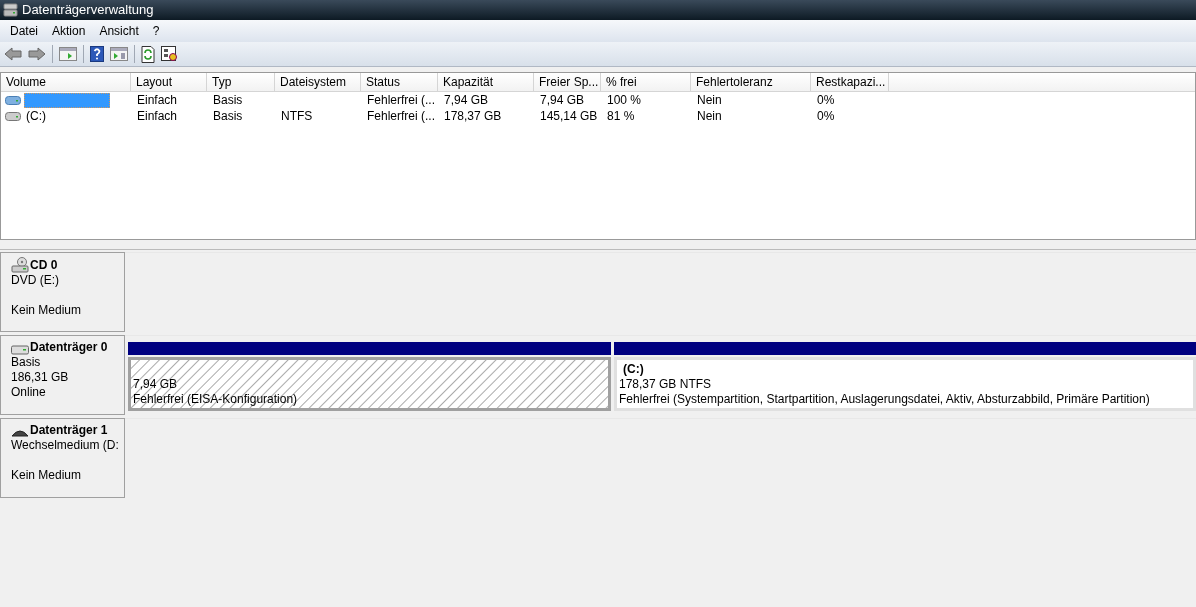 Image resolution: width=1196 pixels, height=607 pixels. What do you see at coordinates (119, 54) in the screenshot?
I see `action-pane-icon` at bounding box center [119, 54].